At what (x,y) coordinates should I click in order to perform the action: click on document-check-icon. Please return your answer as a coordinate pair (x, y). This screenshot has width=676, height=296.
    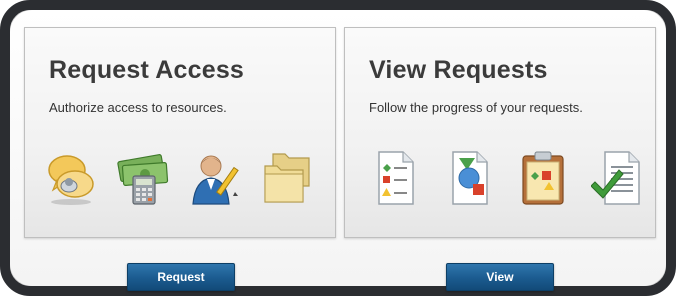
    Looking at the image, I should click on (615, 178).